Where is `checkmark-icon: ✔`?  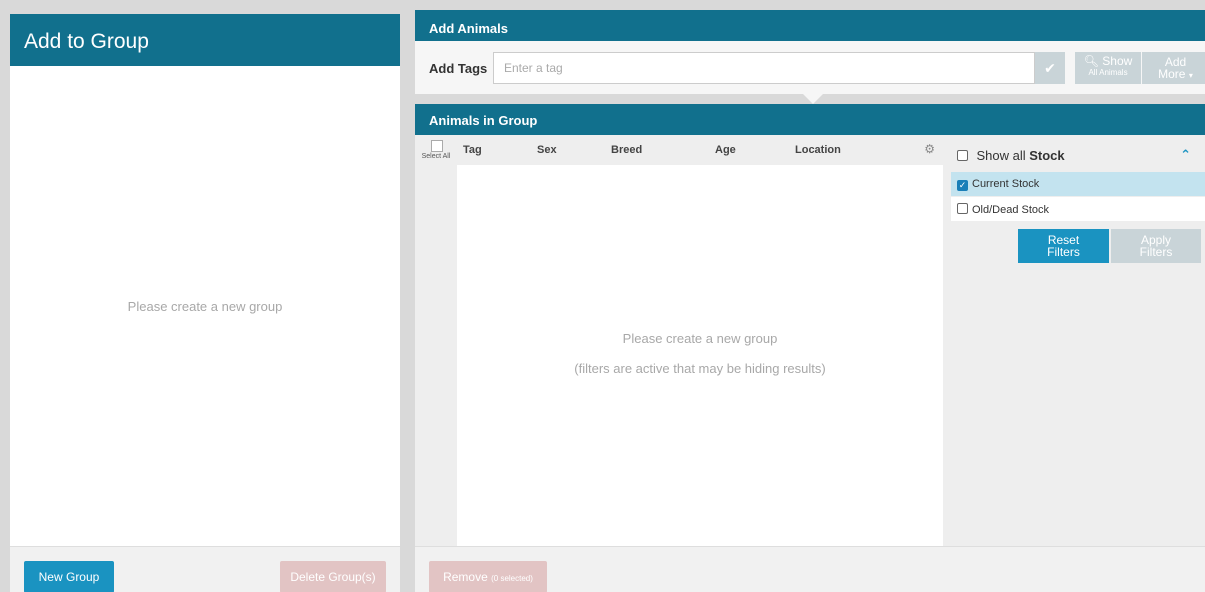
checkmark-icon: ✔ is located at coordinates (1050, 68).